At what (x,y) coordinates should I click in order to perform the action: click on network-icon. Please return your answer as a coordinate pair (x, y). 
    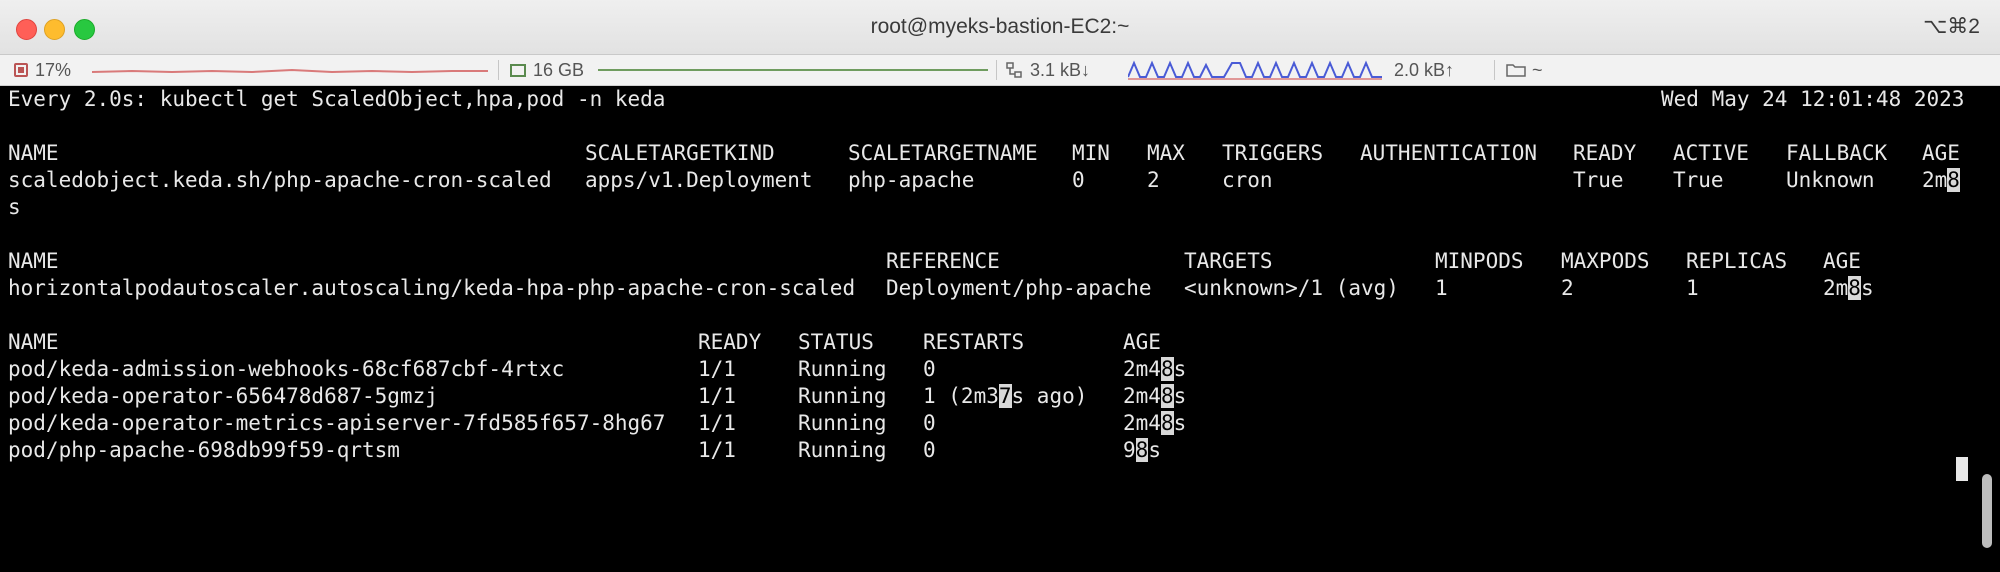
    Looking at the image, I should click on (1014, 70).